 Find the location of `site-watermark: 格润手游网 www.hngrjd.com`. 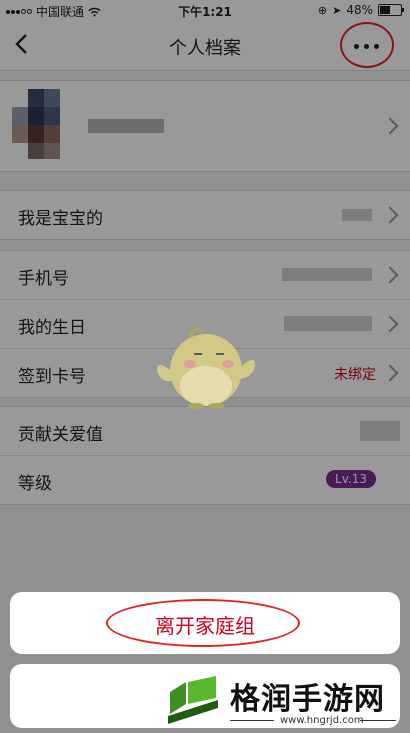

site-watermark: 格润手游网 www.hngrjd.com is located at coordinates (283, 700).